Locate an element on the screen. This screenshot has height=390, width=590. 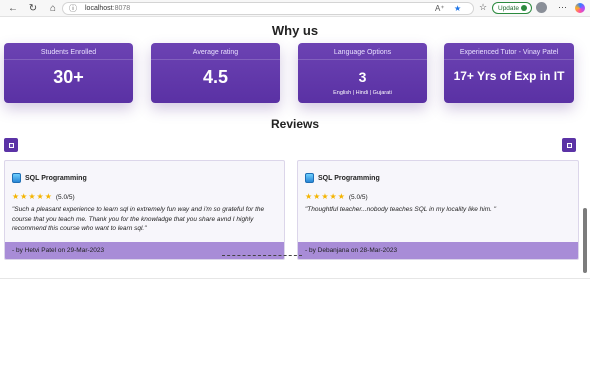
stat-value: 17+ Yrs of Exp in IT is located at coordinates (509, 76).